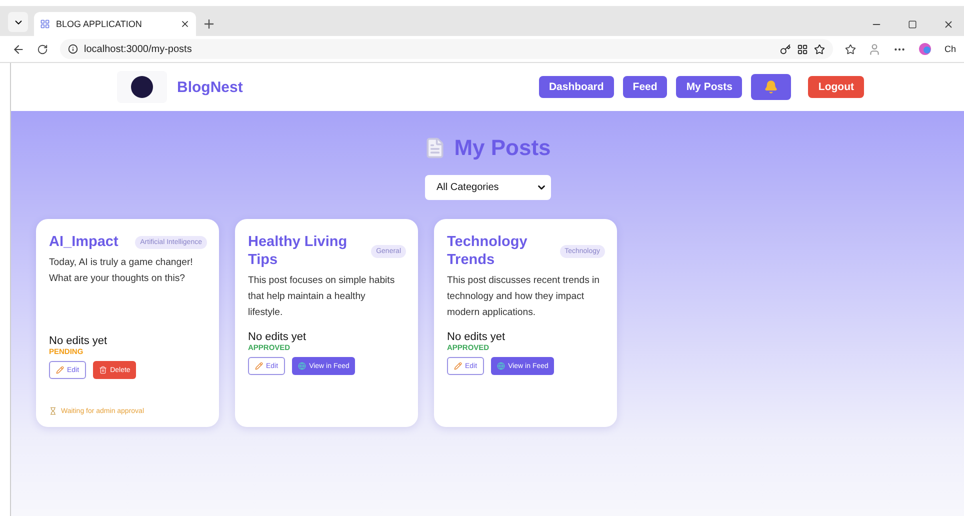  I want to click on nav-button: My Posts, so click(709, 87).